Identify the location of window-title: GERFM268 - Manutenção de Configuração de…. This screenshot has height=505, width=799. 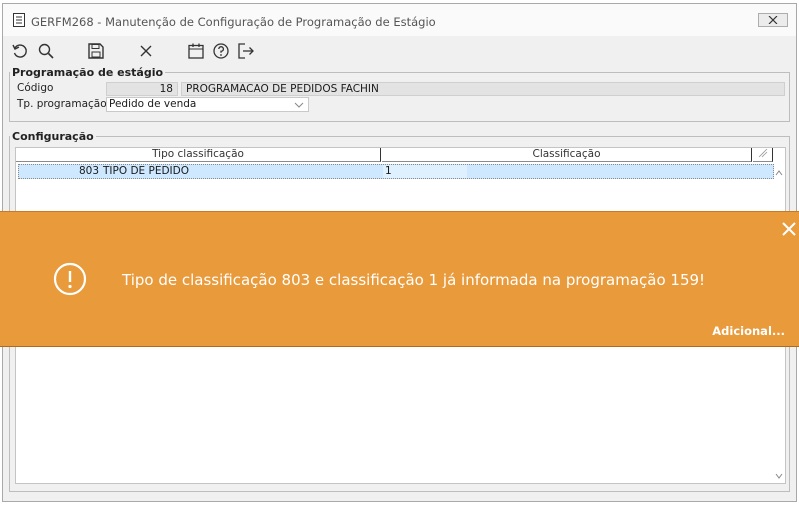
(233, 22).